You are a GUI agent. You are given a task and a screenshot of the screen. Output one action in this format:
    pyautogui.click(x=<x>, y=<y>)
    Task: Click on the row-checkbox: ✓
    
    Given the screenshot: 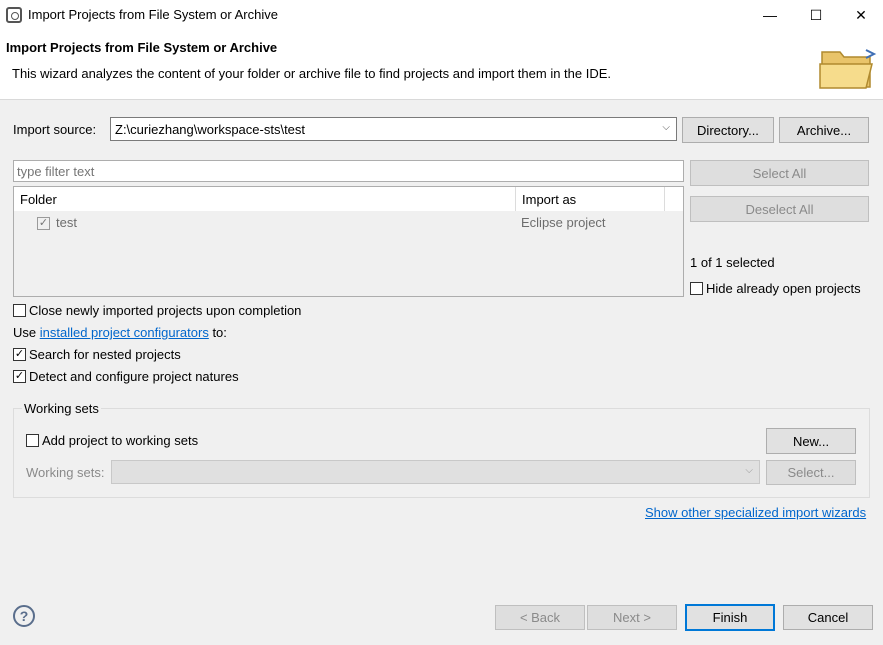 What is the action you would take?
    pyautogui.click(x=43, y=223)
    